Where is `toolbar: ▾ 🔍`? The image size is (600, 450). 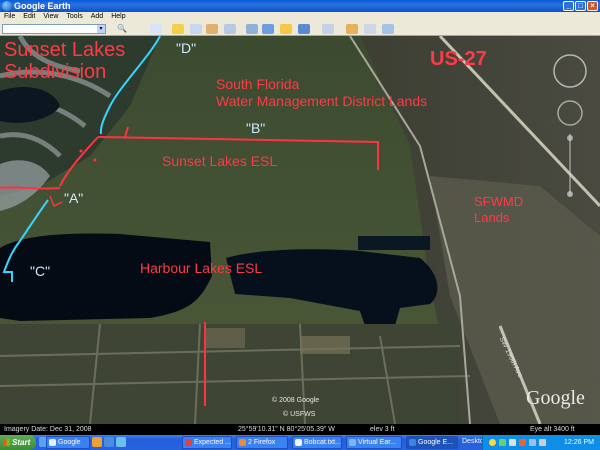
toolbar: ▾ 🔍 is located at coordinates (300, 29).